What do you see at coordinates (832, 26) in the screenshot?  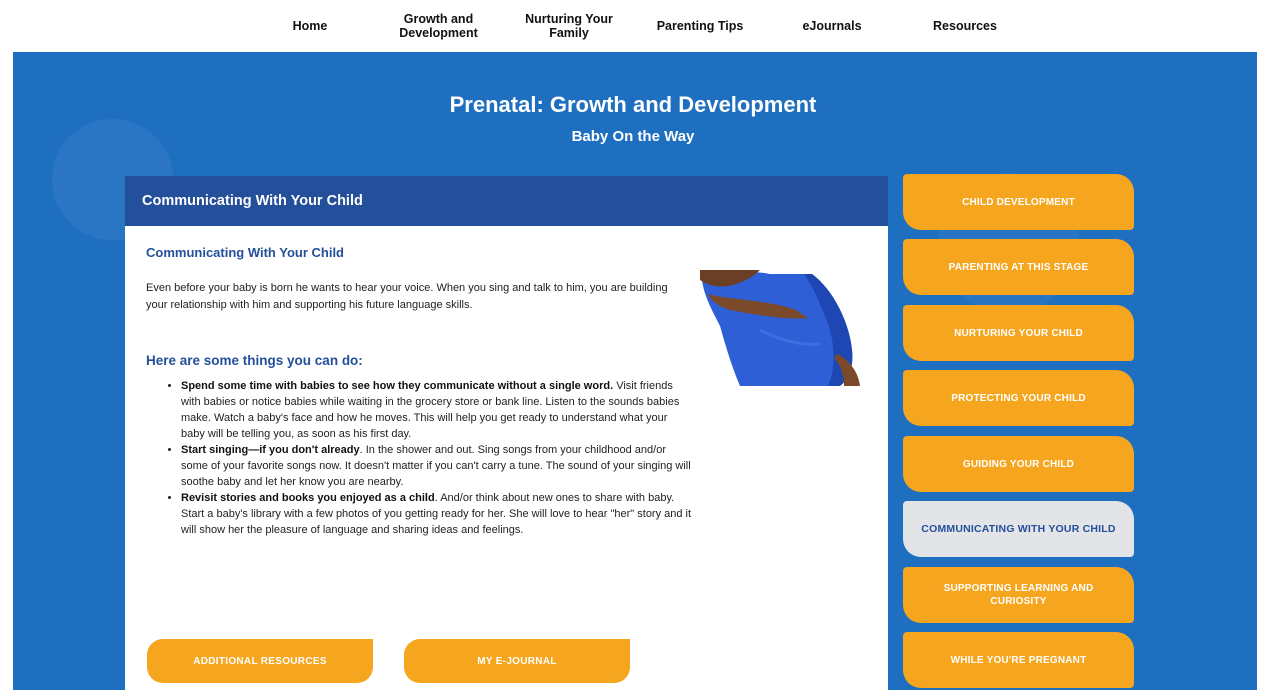 I see `nav-ejournals: eJournals` at bounding box center [832, 26].